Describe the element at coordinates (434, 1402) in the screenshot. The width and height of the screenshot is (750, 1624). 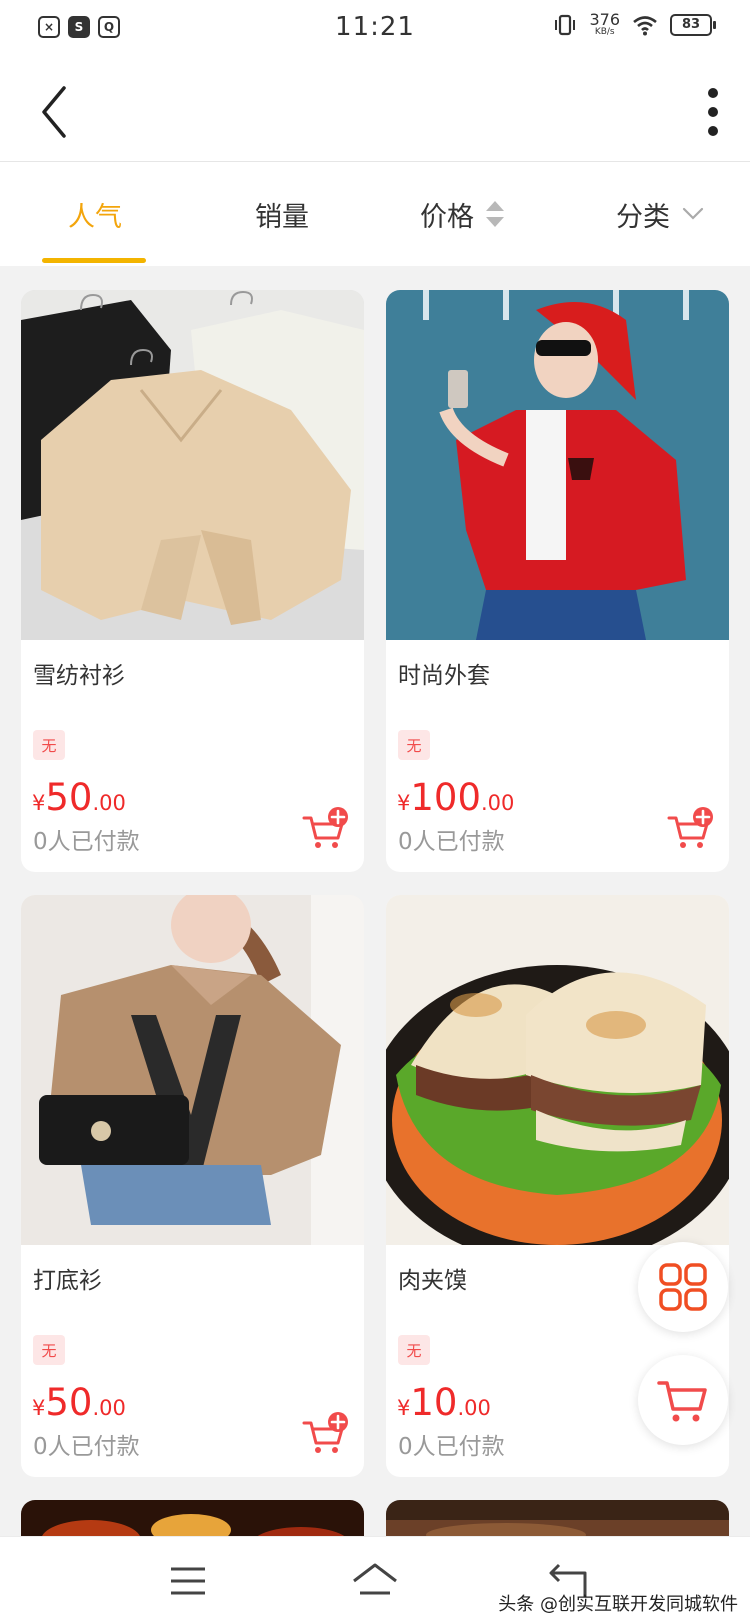
I see `price-integer: 10` at that location.